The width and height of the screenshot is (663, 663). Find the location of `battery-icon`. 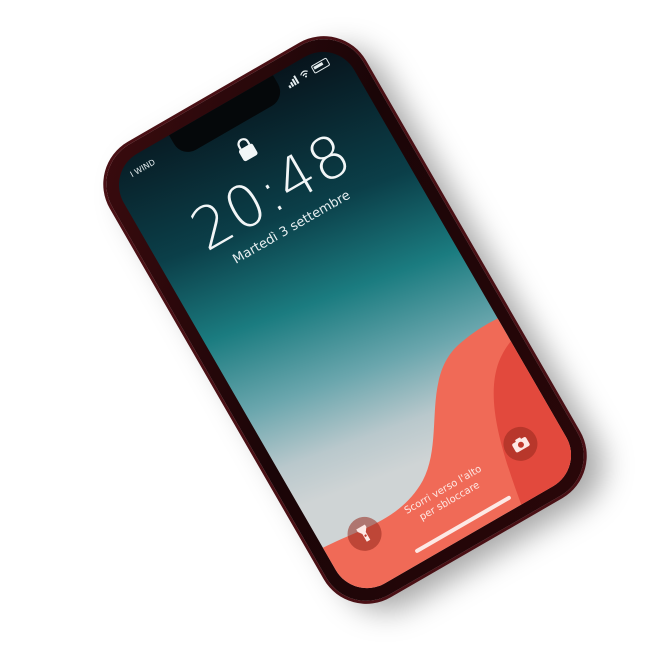

battery-icon is located at coordinates (320, 65).